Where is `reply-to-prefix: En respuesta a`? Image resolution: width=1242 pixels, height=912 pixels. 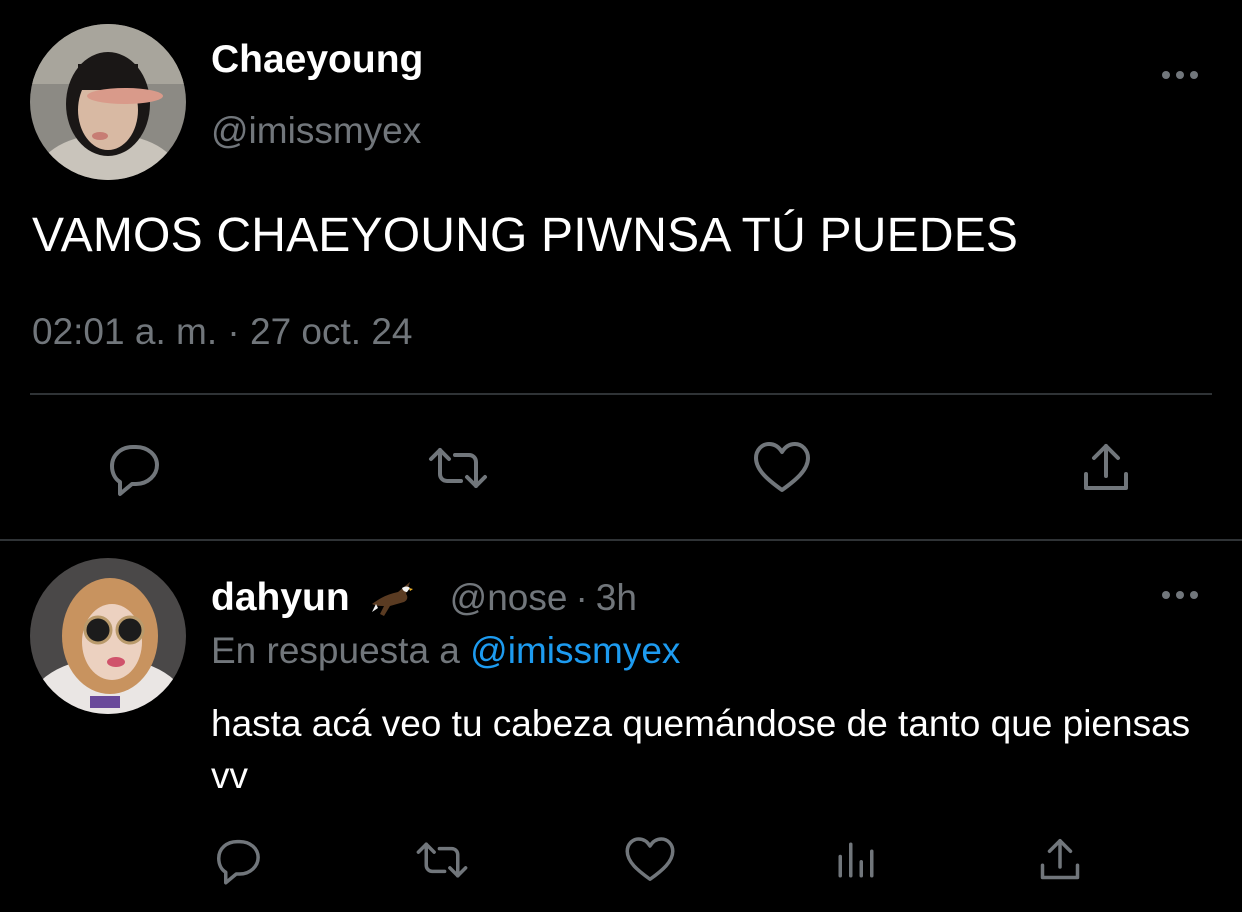 reply-to-prefix: En respuesta a is located at coordinates (335, 650).